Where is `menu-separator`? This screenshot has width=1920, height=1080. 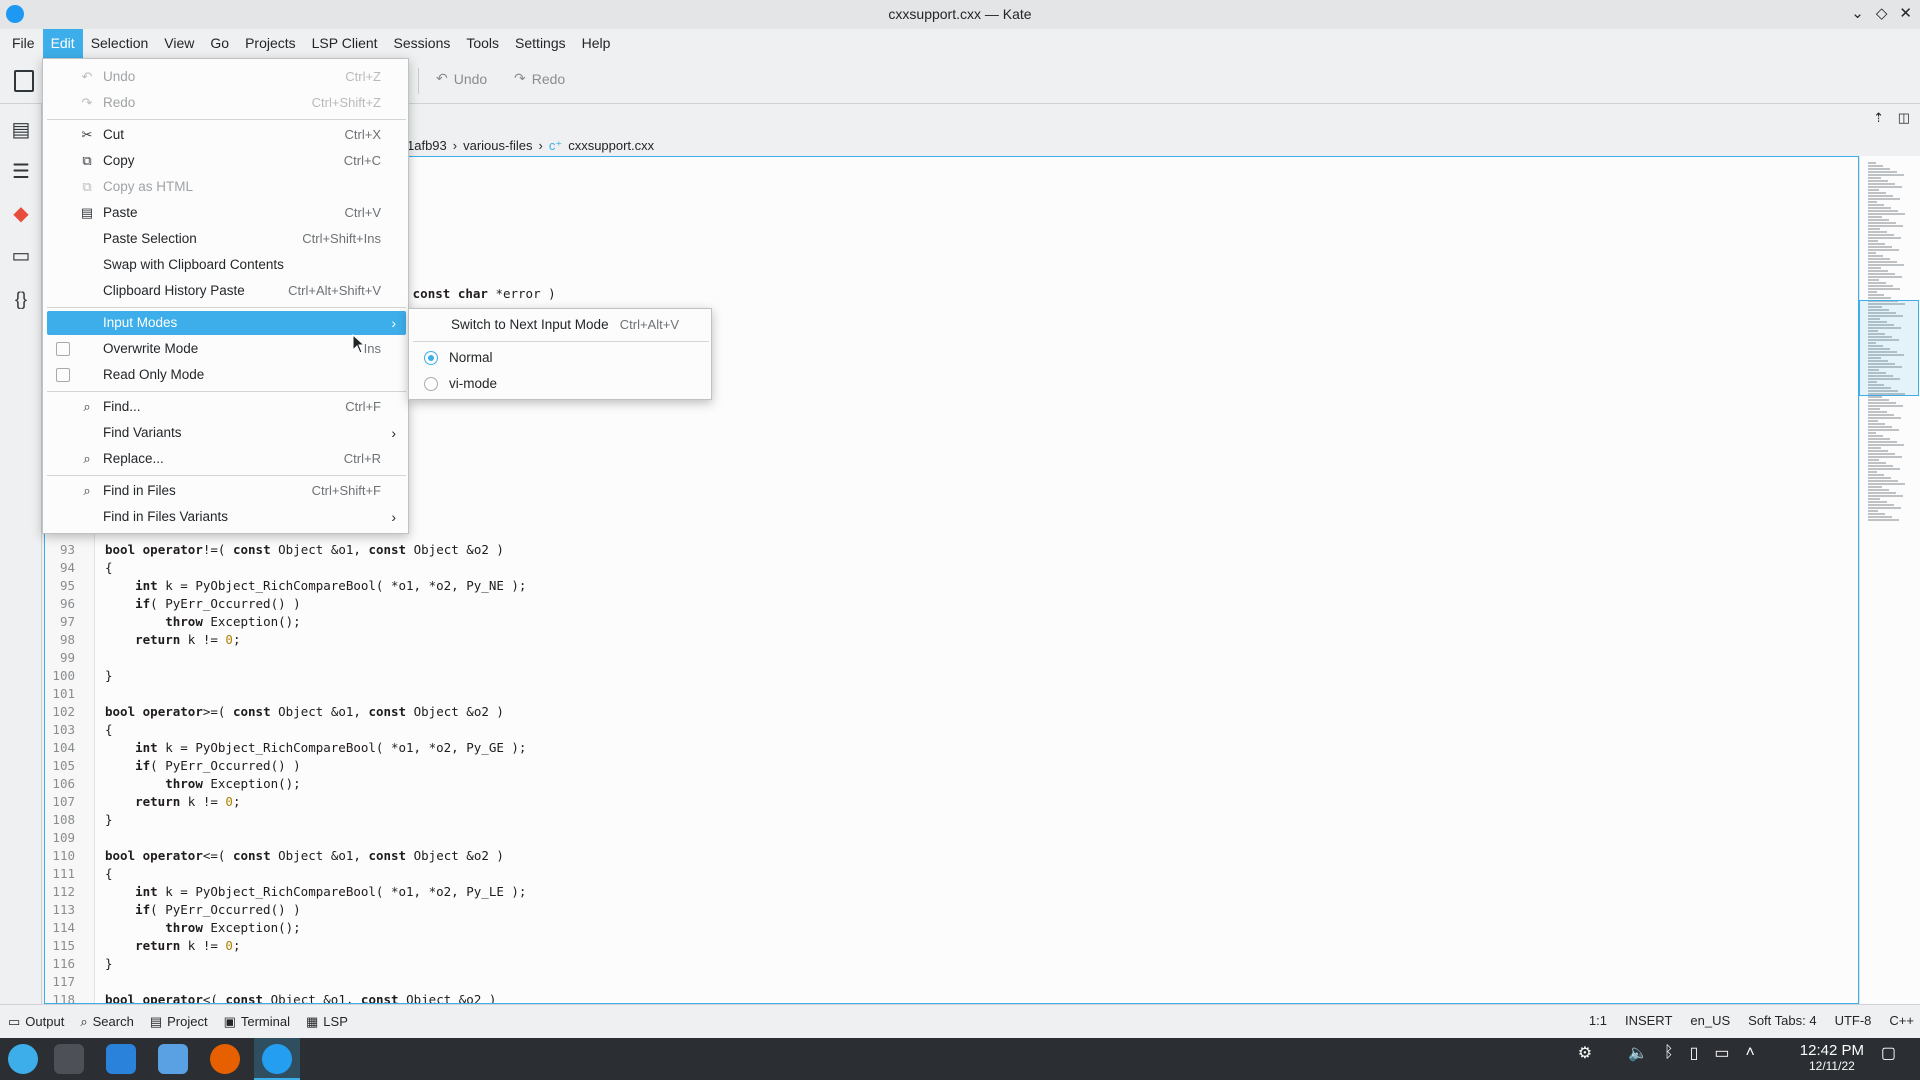
menu-separator is located at coordinates (226, 307).